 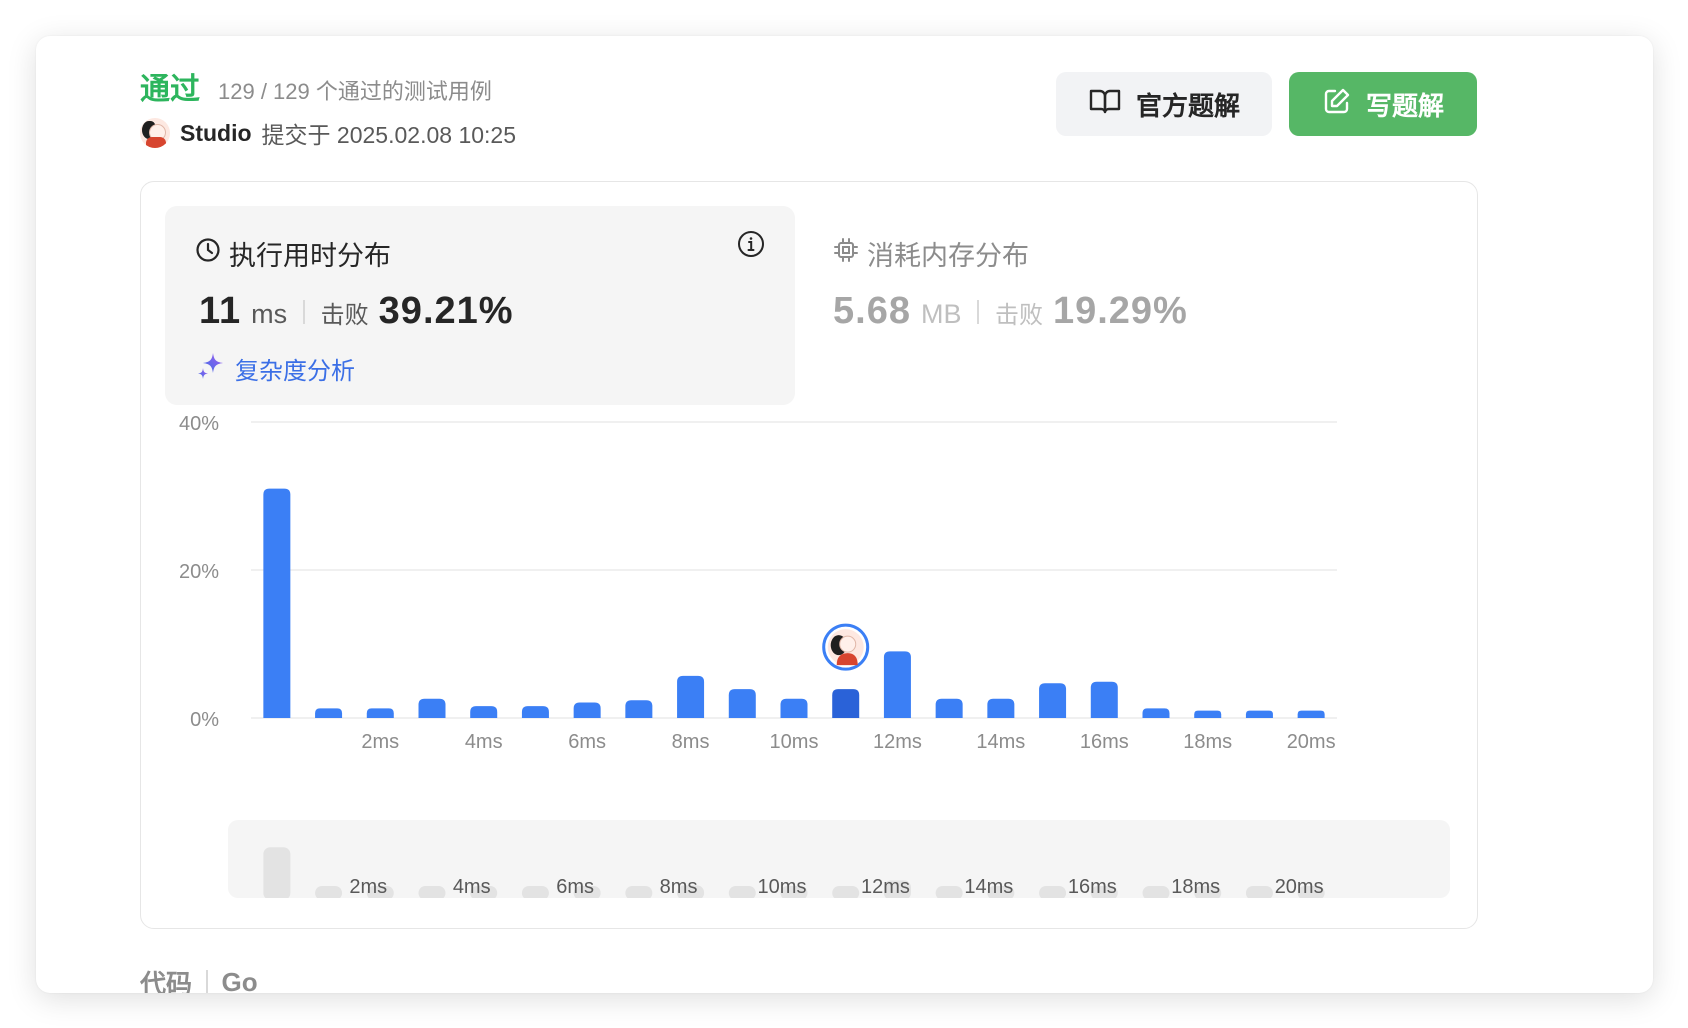 I want to click on runtime-value: 11, so click(x=220, y=311).